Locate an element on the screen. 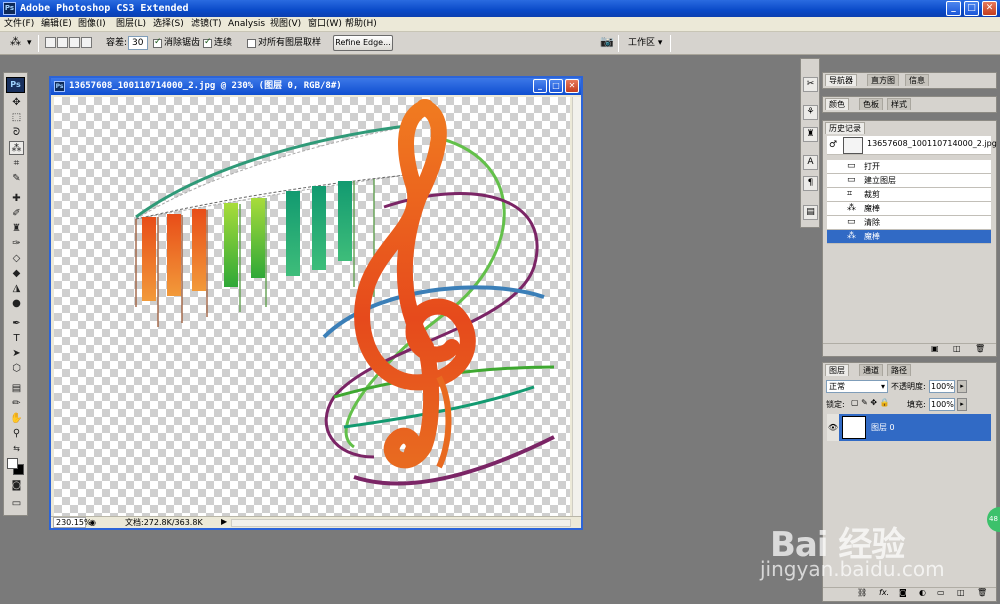 The width and height of the screenshot is (1000, 604). tab-history: 历史记录 is located at coordinates (845, 128).